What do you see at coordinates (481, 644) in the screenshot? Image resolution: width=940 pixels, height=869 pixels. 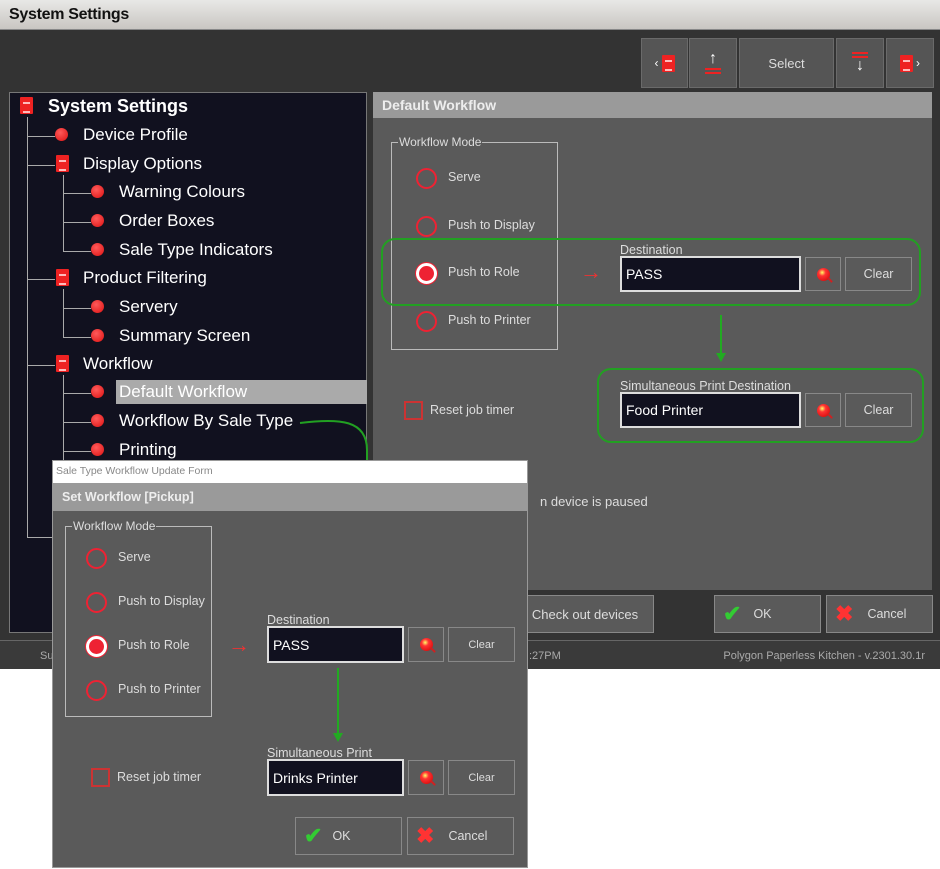 I see `destination-clear-button: Clear` at bounding box center [481, 644].